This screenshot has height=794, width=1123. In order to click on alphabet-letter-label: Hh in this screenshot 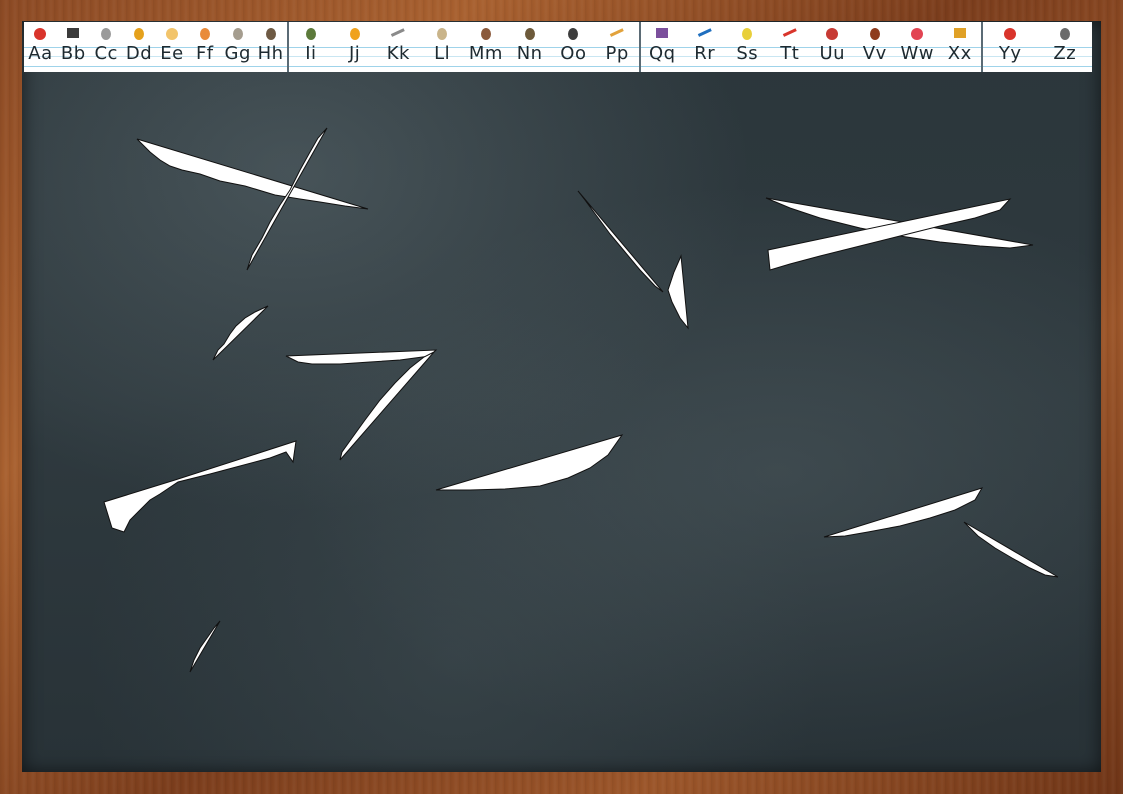, I will do `click(270, 53)`.